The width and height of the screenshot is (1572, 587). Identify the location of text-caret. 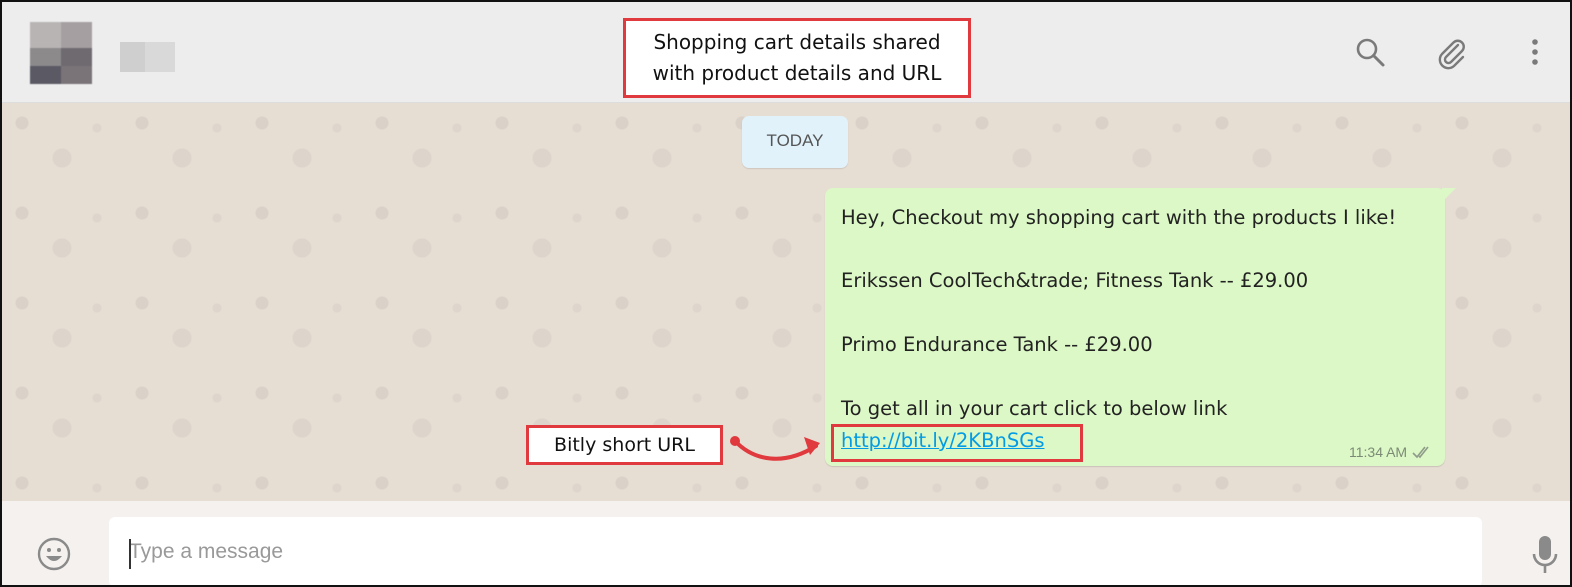
(130, 554).